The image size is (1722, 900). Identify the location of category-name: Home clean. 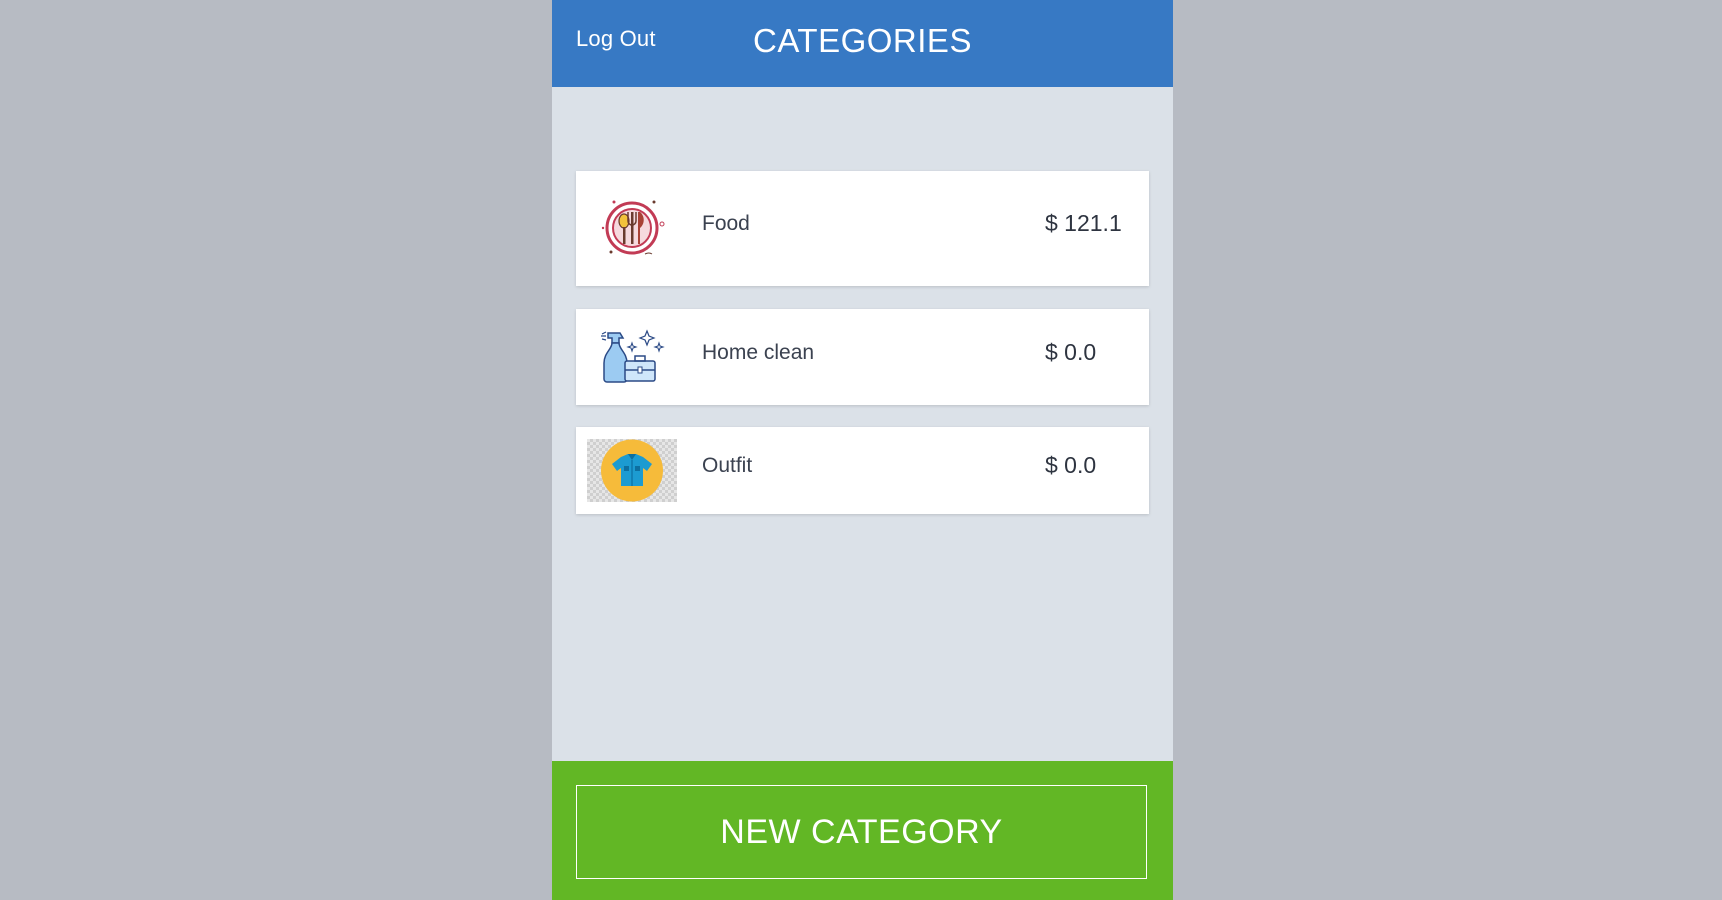
(758, 352).